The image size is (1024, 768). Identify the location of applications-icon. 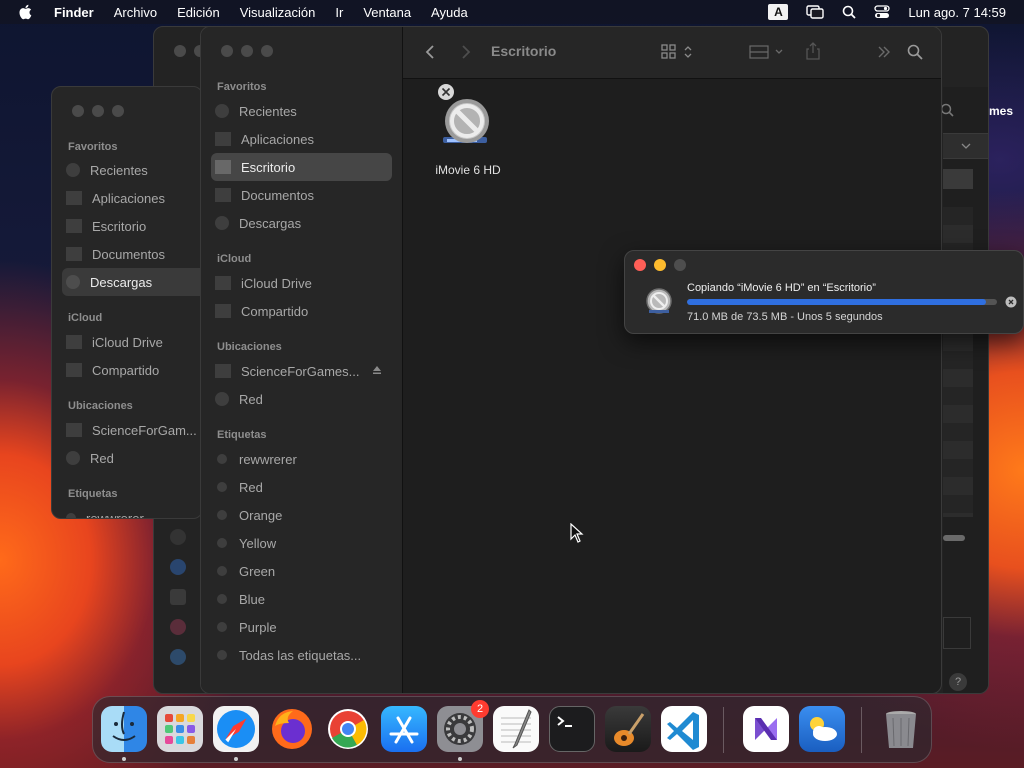
(74, 198).